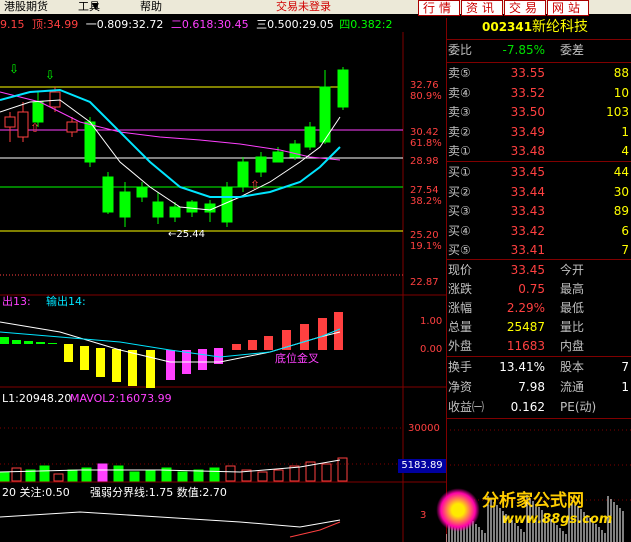 The width and height of the screenshot is (631, 542). What do you see at coordinates (538, 211) in the screenshot?
I see `buy-row: 买③ 33.43 89` at bounding box center [538, 211].